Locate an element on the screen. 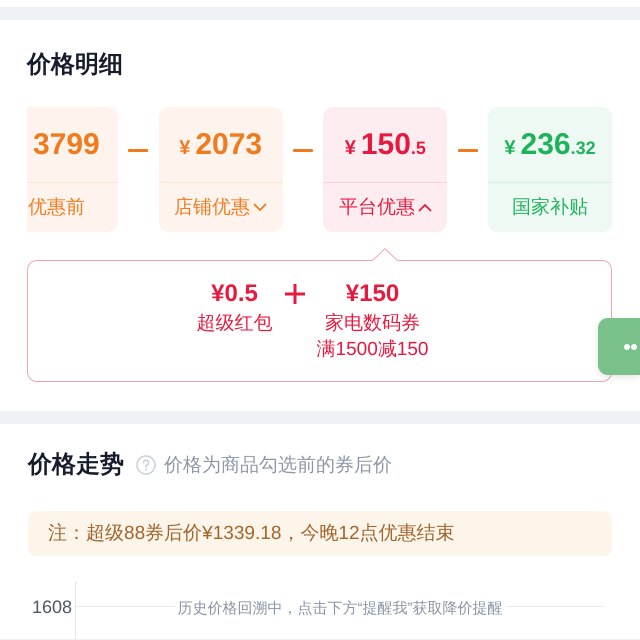 This screenshot has height=640, width=640. section-title: 价格走势 is located at coordinates (76, 465).